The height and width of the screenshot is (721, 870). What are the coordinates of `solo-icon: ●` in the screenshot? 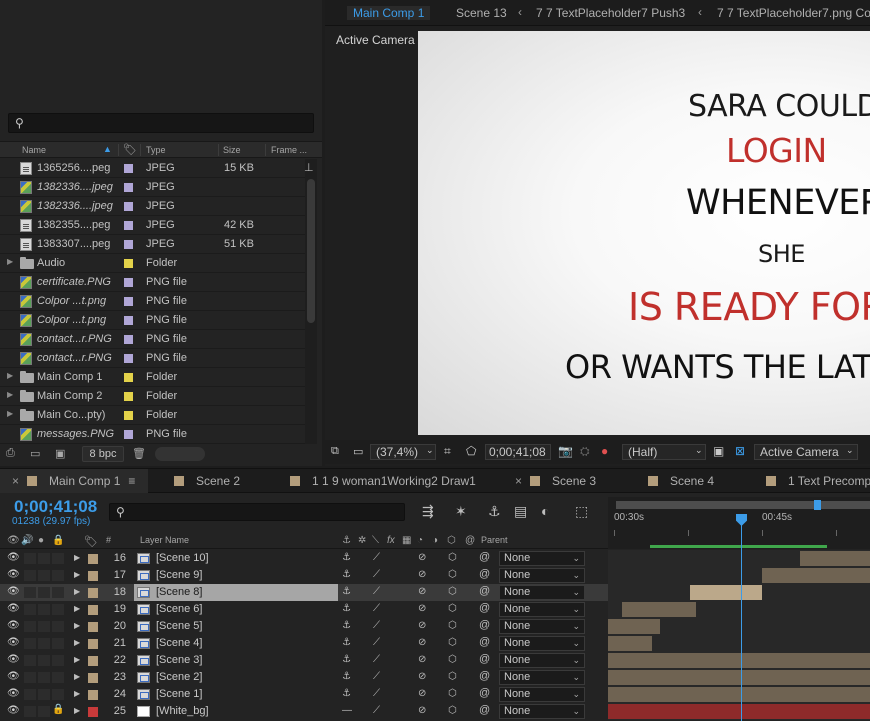 It's located at (41, 540).